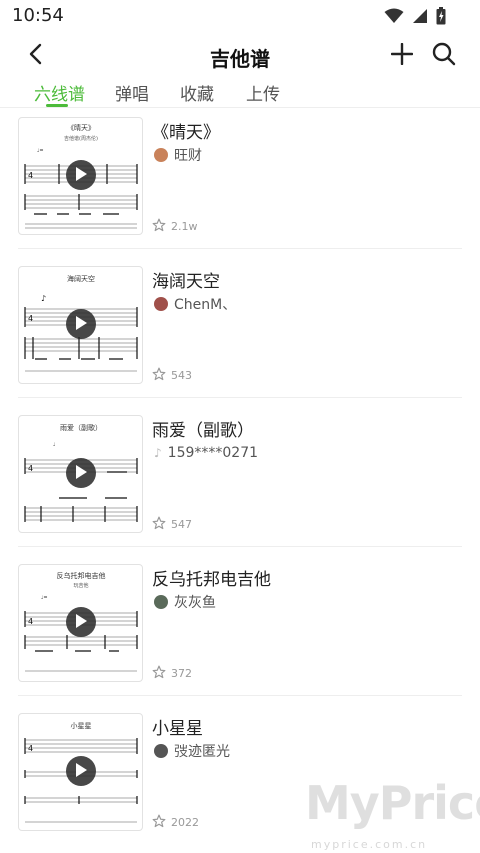 The width and height of the screenshot is (480, 853). Describe the element at coordinates (240, 94) in the screenshot. I see `tab-bar: 六线谱 弹唱 收藏 上传` at that location.